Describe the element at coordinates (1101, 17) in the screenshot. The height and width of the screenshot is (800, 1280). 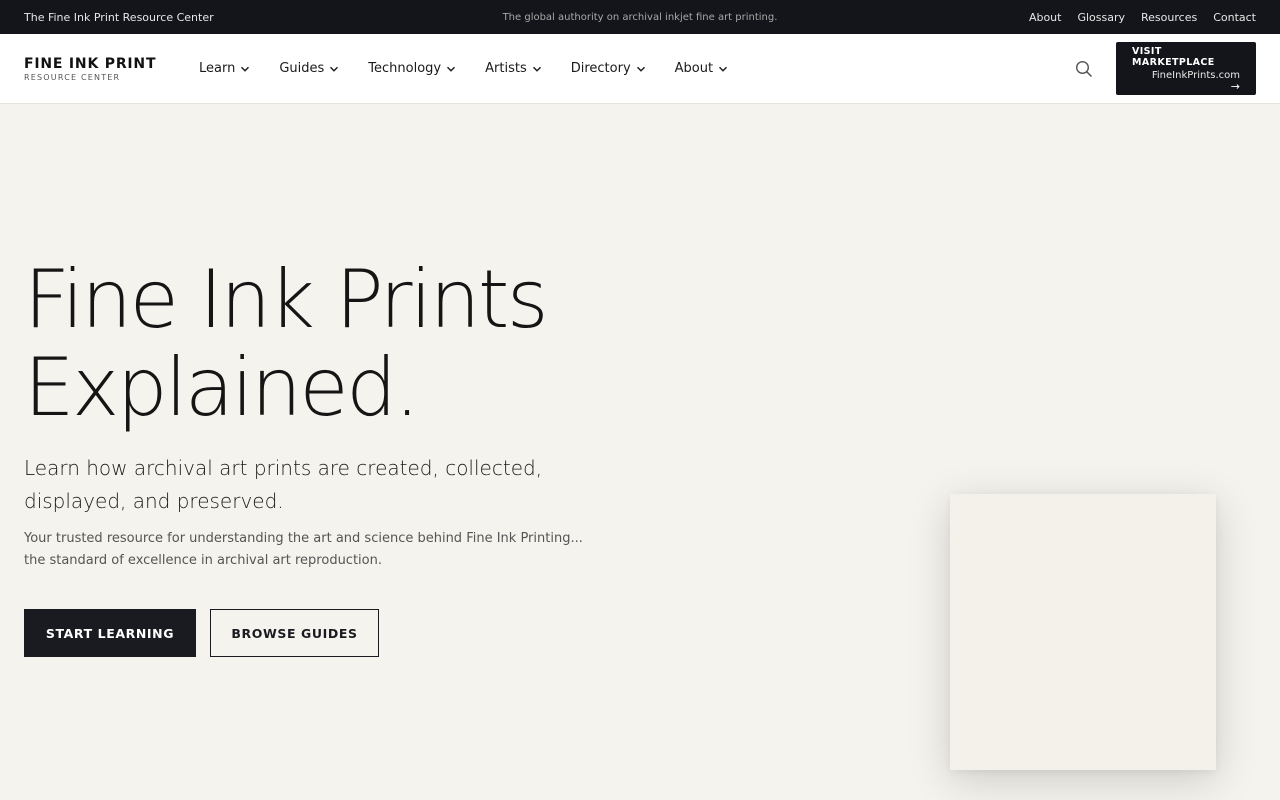
I see `top-link-glossary: Glossary` at that location.